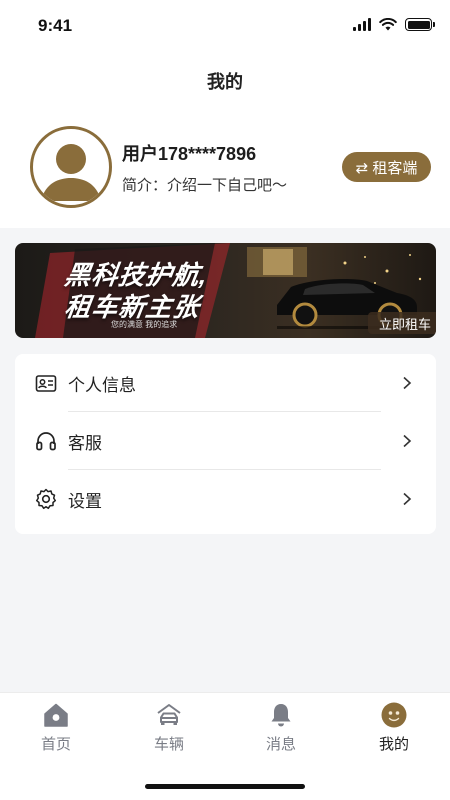 The image size is (450, 800). I want to click on tab-mine: 我的, so click(394, 728).